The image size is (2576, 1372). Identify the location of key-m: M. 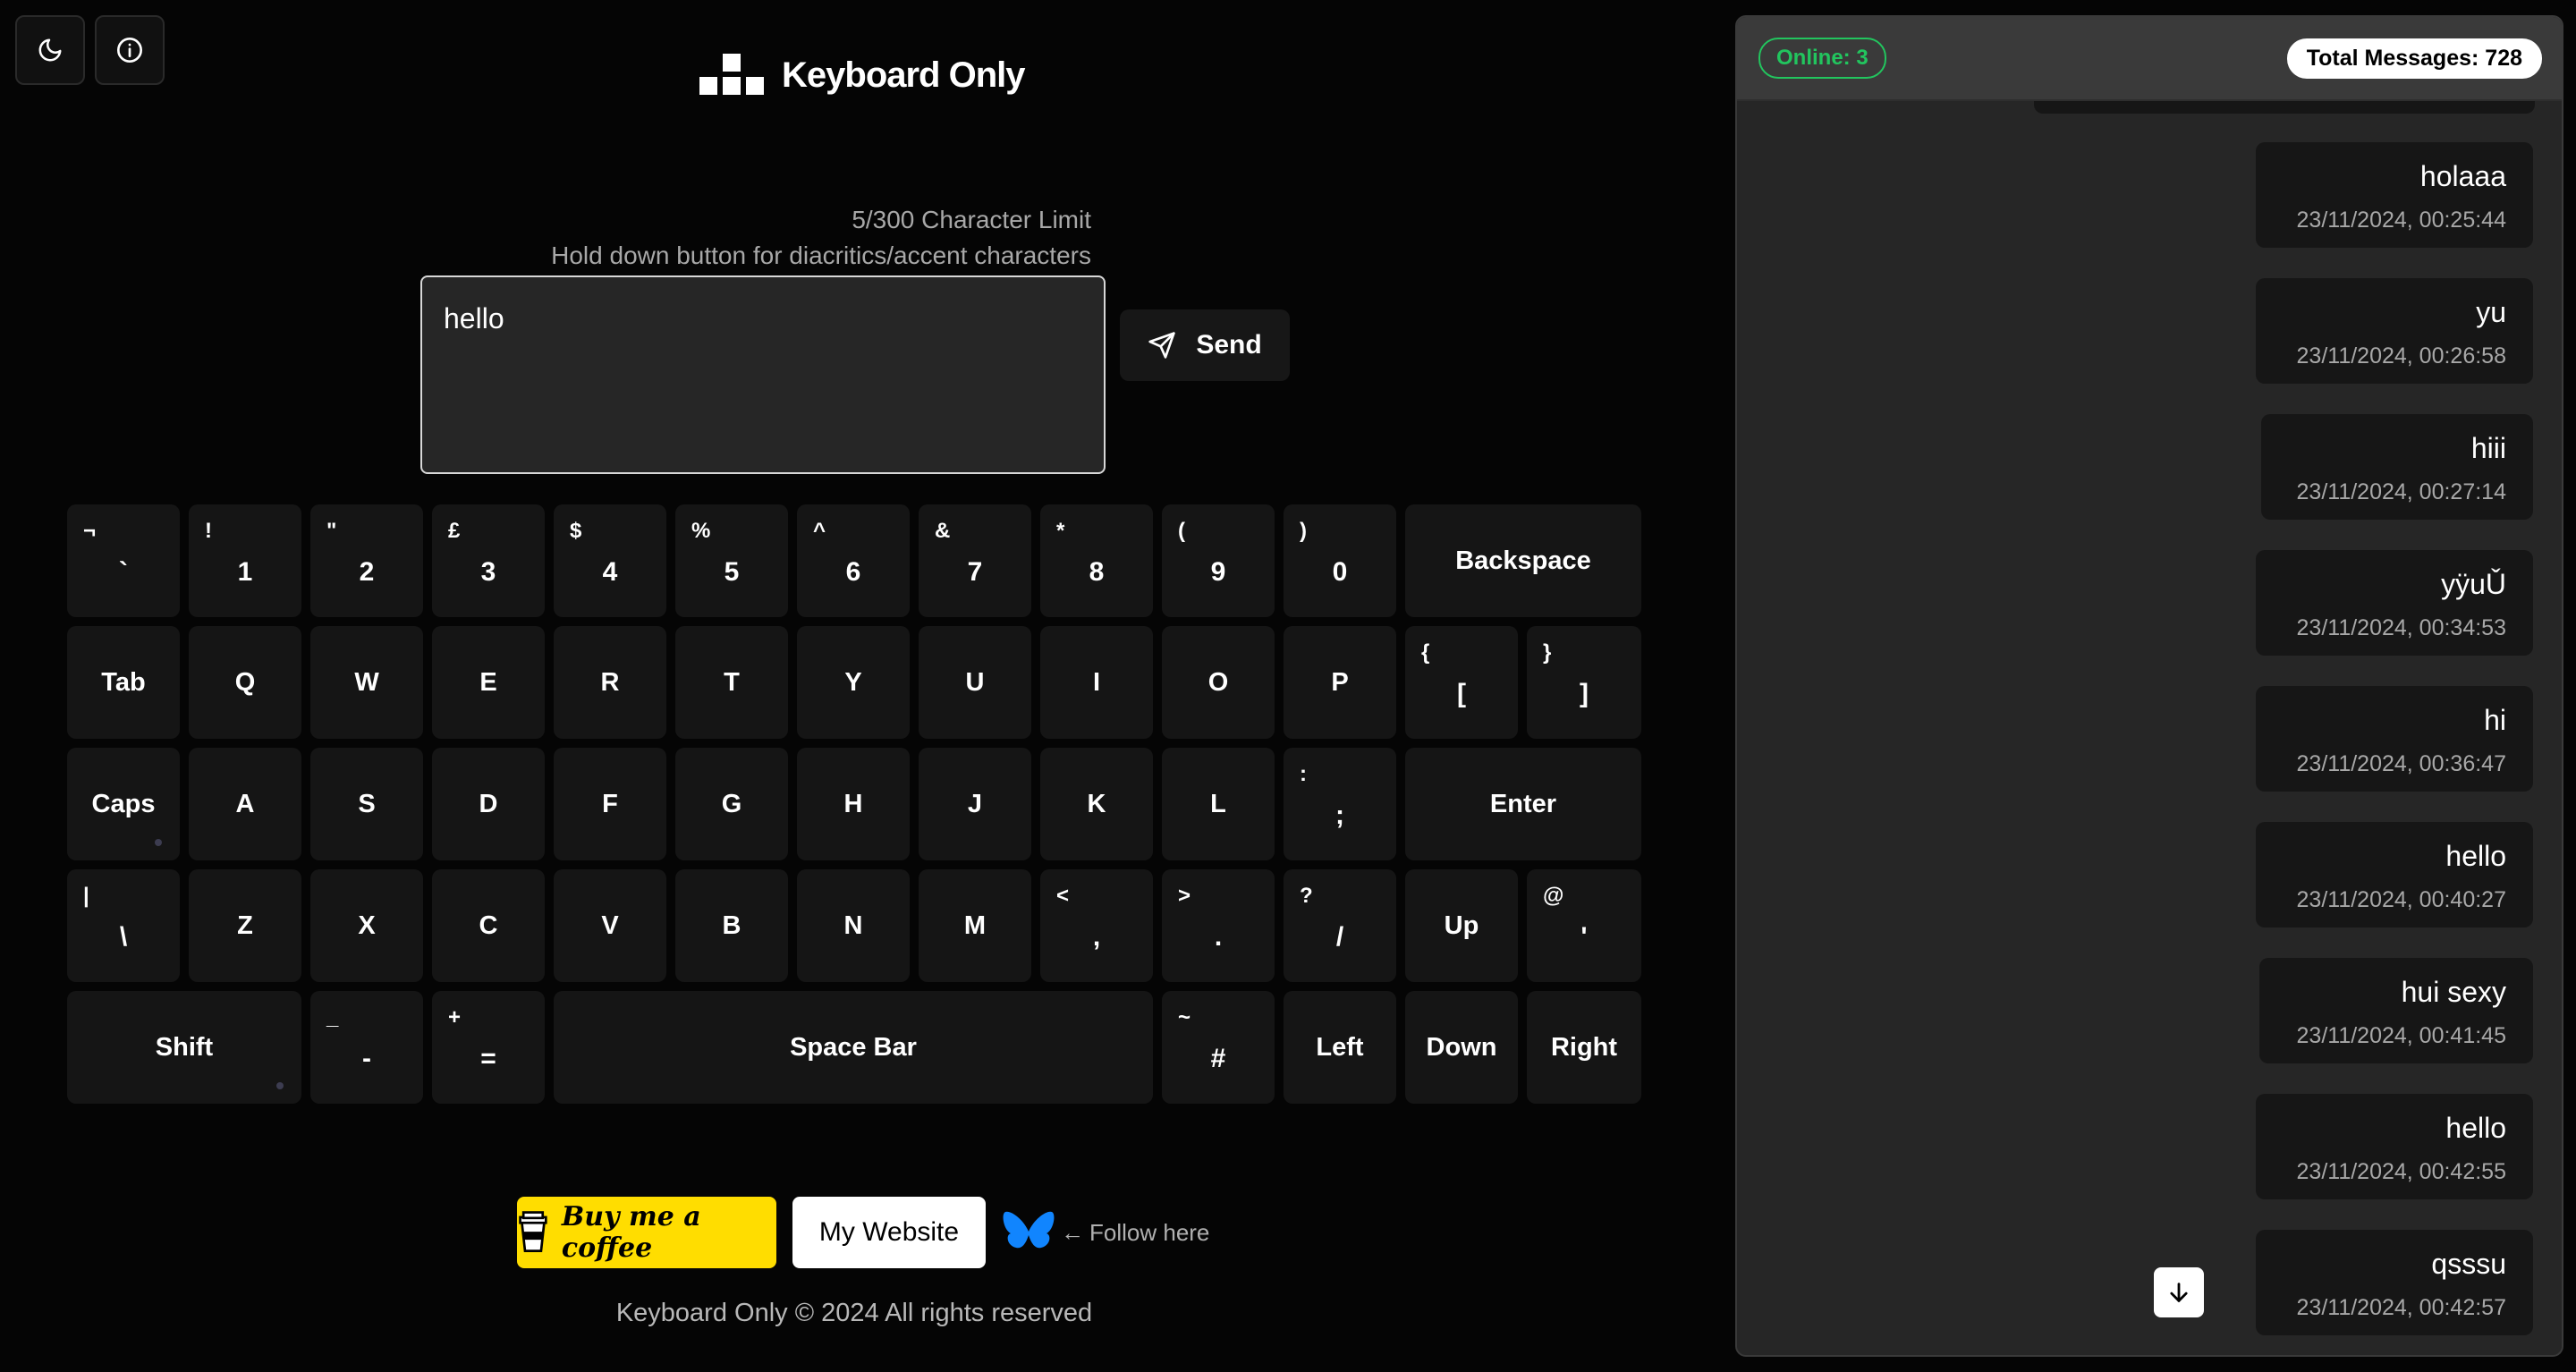
(975, 925).